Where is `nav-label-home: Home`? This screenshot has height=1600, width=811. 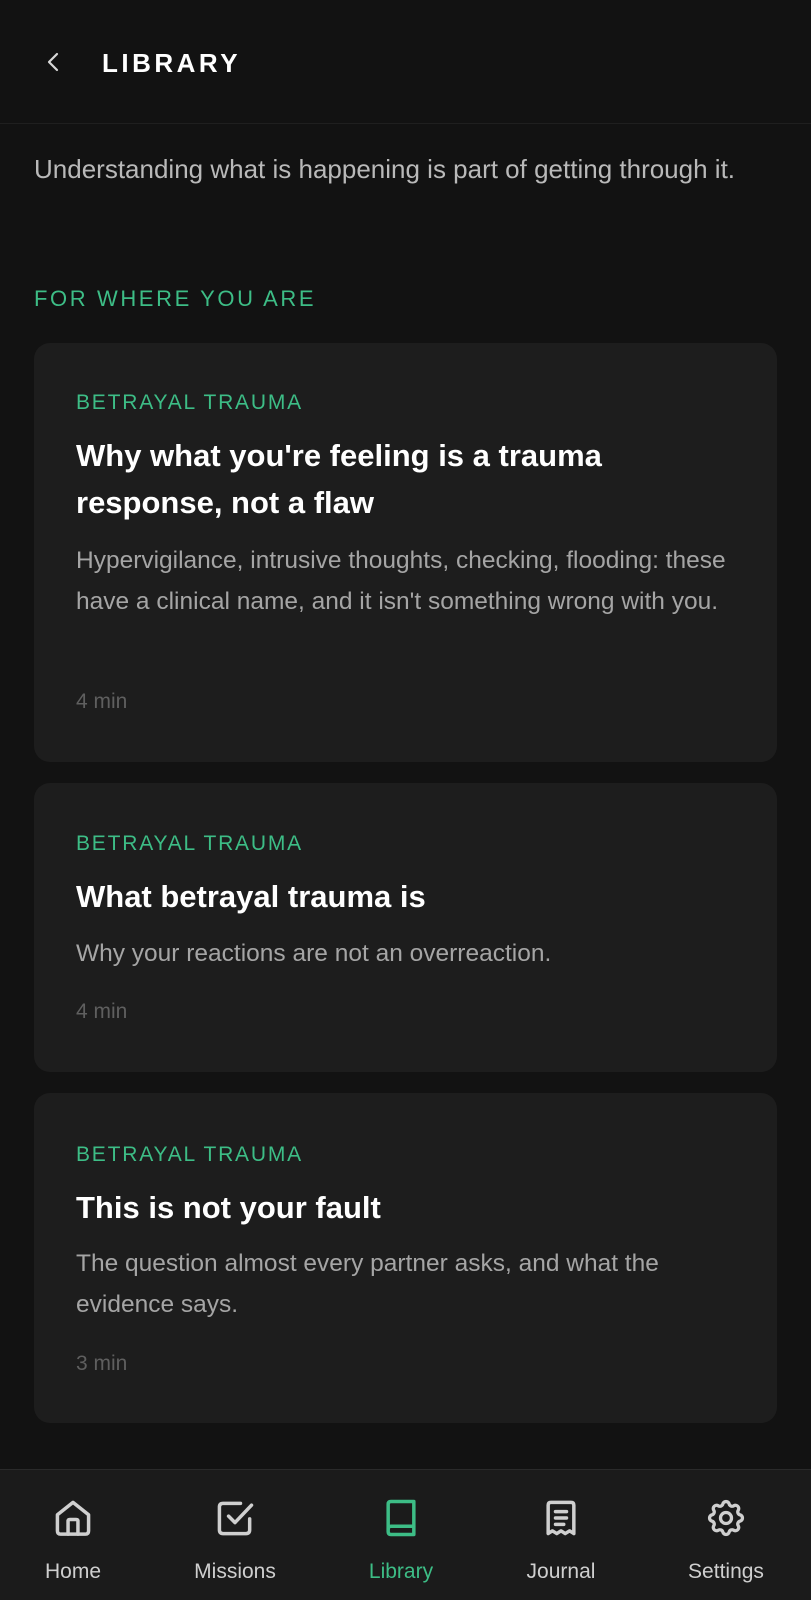
nav-label-home: Home is located at coordinates (73, 1571).